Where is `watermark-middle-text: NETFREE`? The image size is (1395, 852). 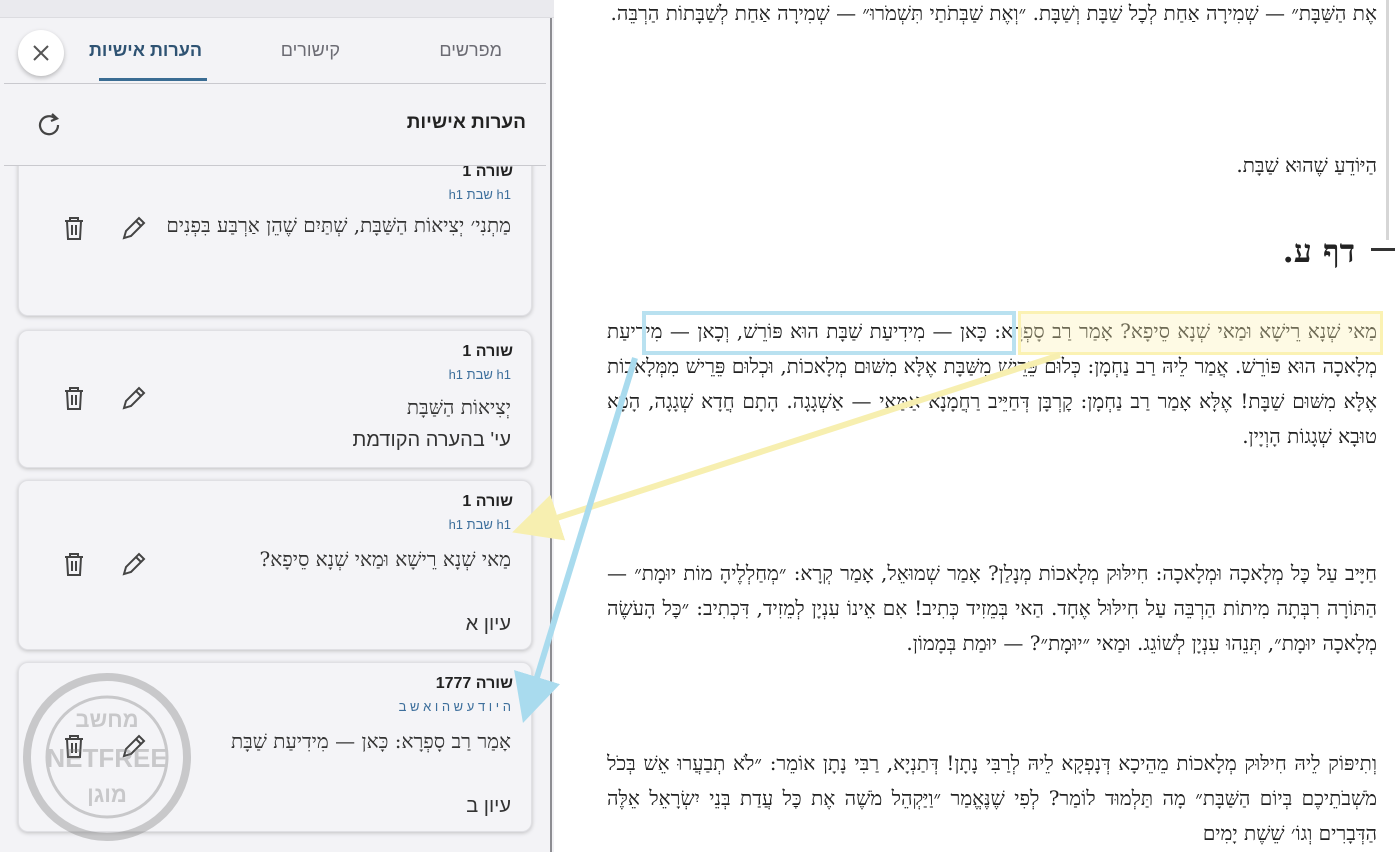 watermark-middle-text: NETFREE is located at coordinates (106, 758).